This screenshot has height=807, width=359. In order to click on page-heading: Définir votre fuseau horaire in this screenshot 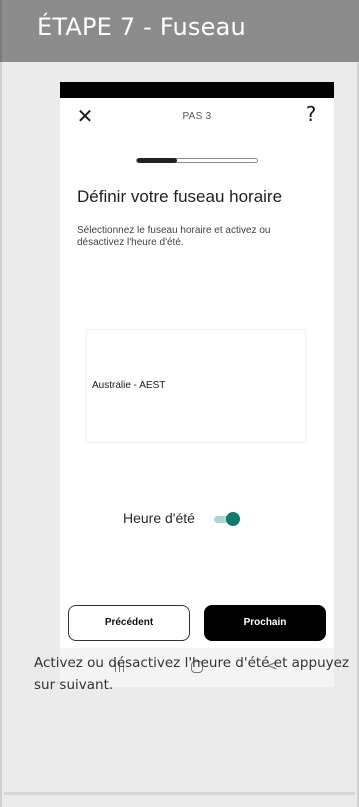, I will do `click(180, 196)`.